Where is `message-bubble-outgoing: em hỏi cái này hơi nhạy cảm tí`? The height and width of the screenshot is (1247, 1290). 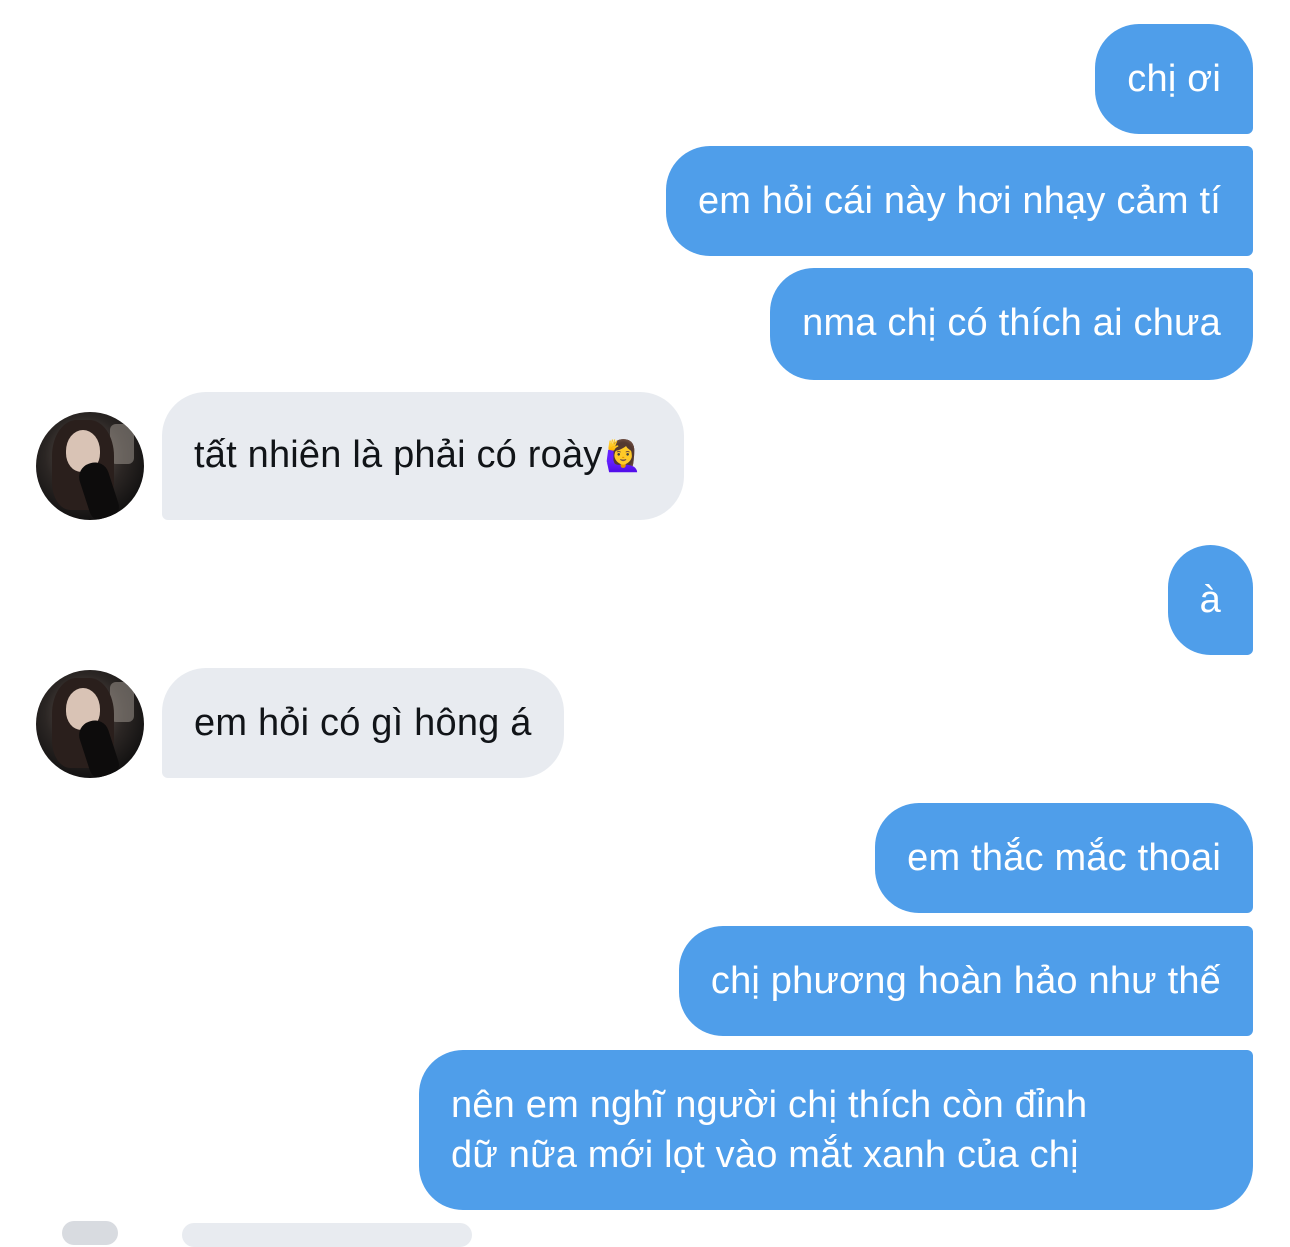
message-bubble-outgoing: em hỏi cái này hơi nhạy cảm tí is located at coordinates (959, 201).